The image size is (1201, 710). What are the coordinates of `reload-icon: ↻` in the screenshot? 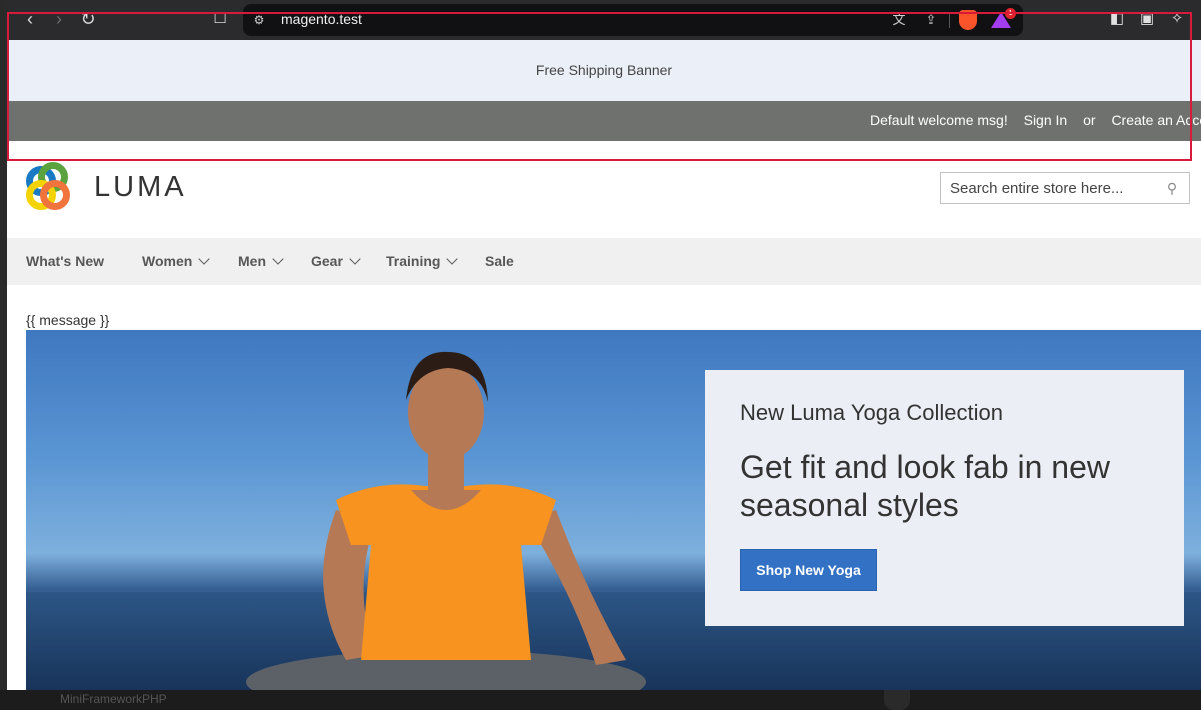 It's located at (88, 19).